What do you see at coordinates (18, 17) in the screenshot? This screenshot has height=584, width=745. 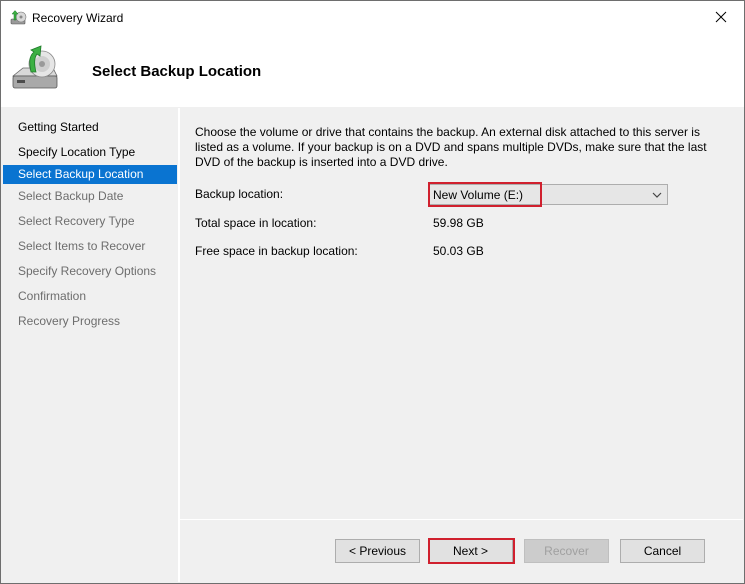 I see `recovery-wizard-icon` at bounding box center [18, 17].